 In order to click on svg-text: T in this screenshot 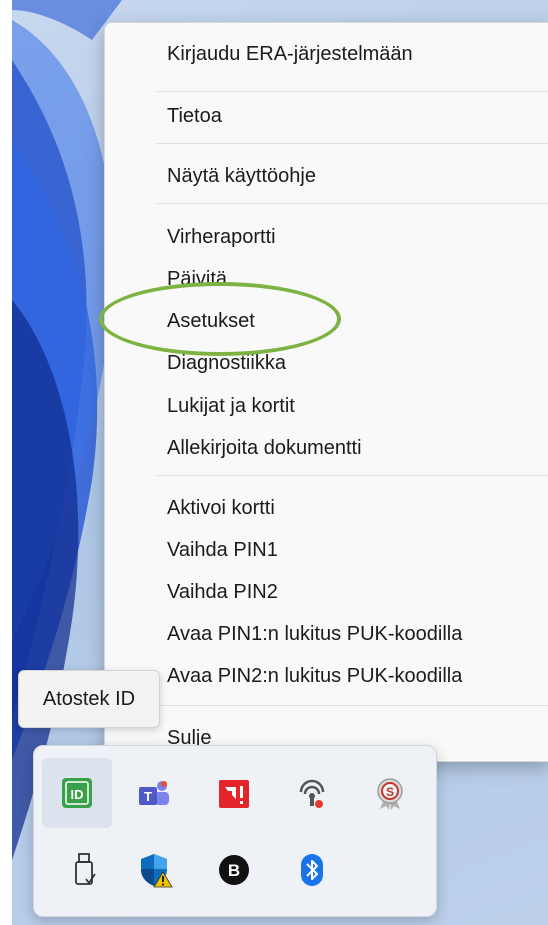, I will do `click(148, 796)`.